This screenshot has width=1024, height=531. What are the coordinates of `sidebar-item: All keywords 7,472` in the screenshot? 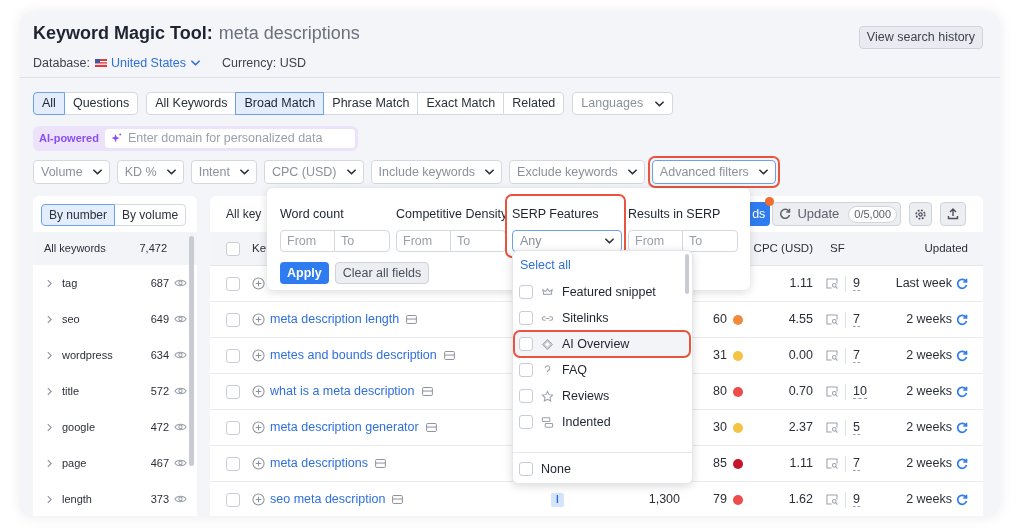 It's located at (115, 248).